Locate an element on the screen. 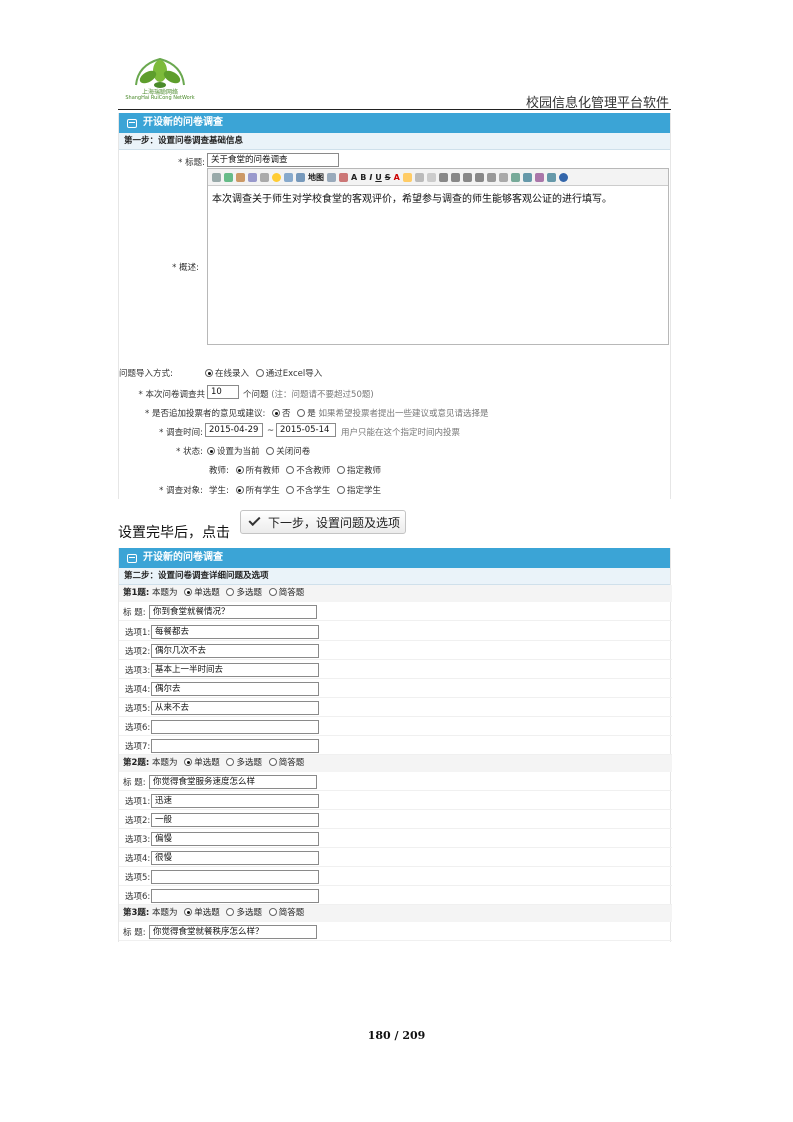 This screenshot has width=793, height=1122. option-input: 从来不去 is located at coordinates (235, 708).